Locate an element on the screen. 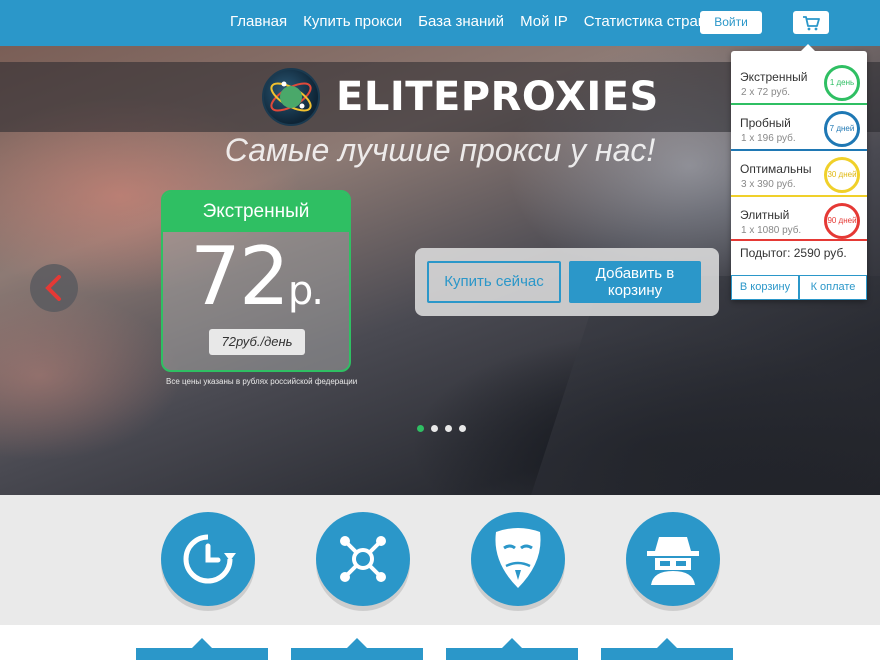 This screenshot has width=880, height=660. plan-name: Экстренный is located at coordinates (256, 212).